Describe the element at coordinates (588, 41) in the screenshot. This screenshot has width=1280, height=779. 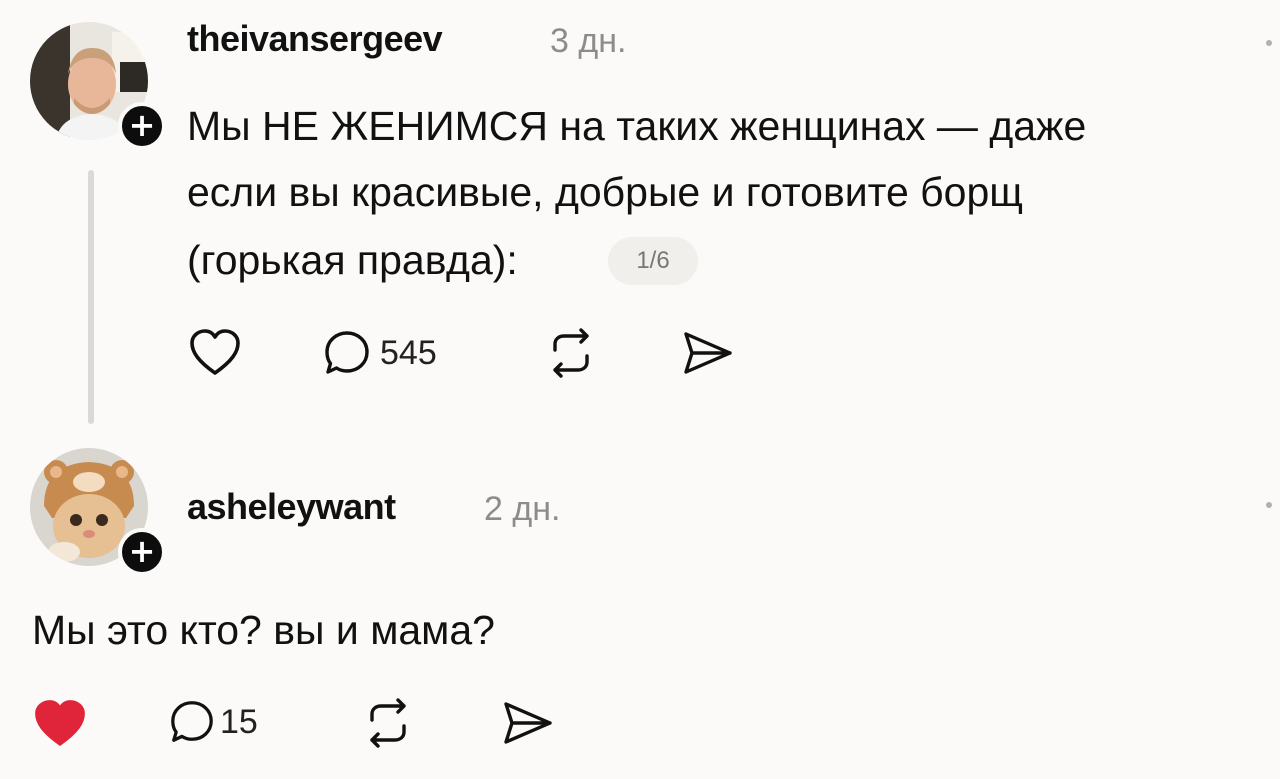
I see `post-timestamp: 3 дн.` at that location.